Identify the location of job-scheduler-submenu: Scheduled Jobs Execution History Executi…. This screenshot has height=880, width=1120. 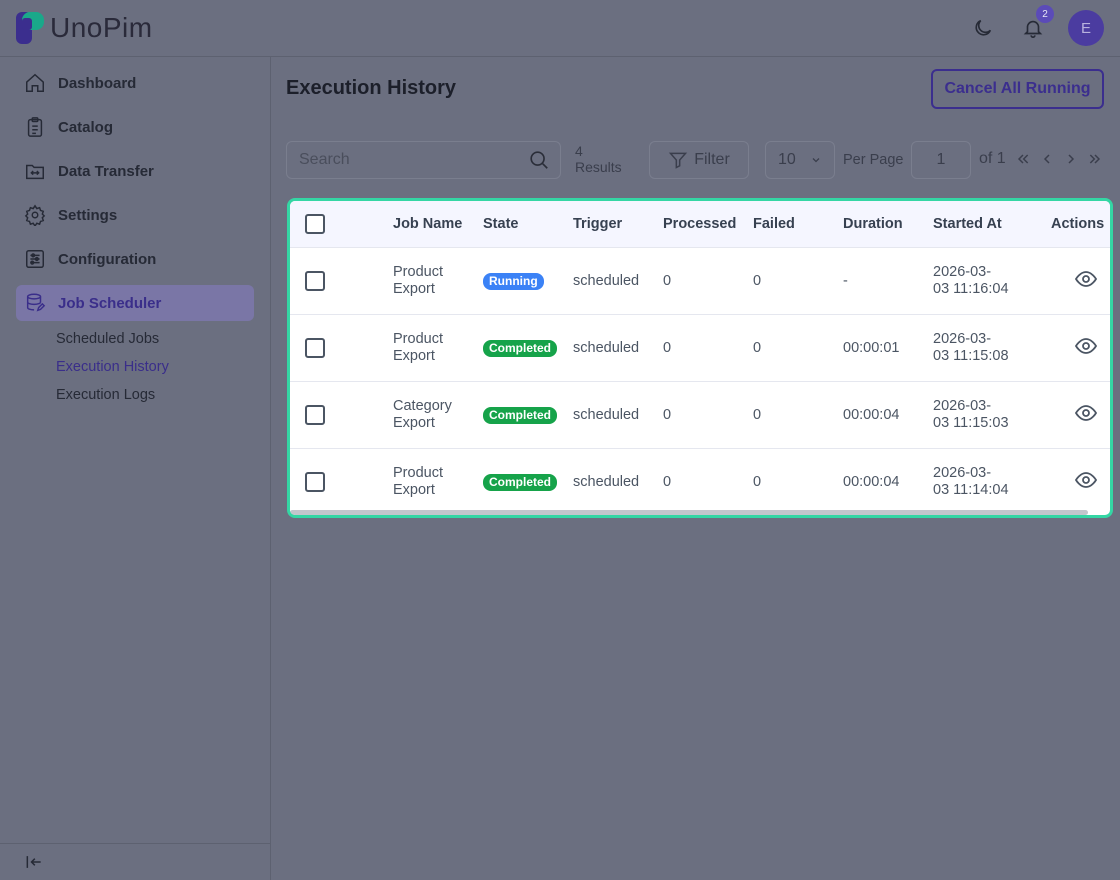
(135, 367).